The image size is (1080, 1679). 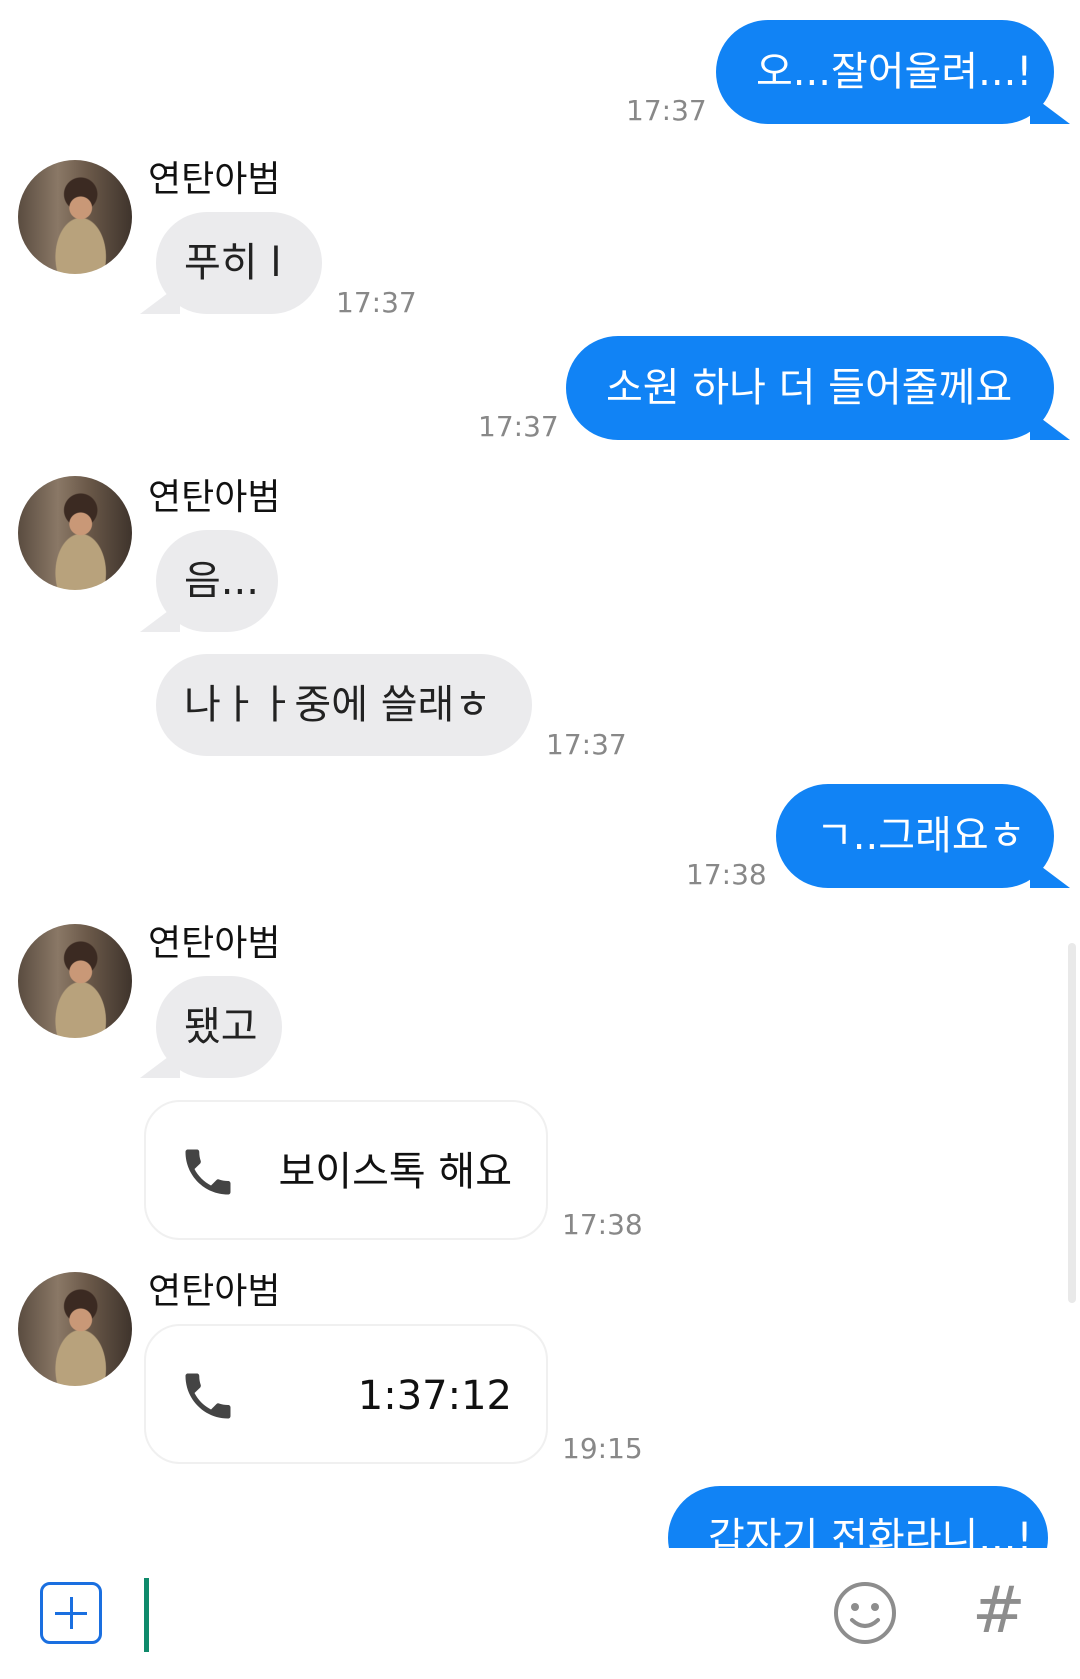 I want to click on call-duration-card: 1:37:12, so click(x=346, y=1394).